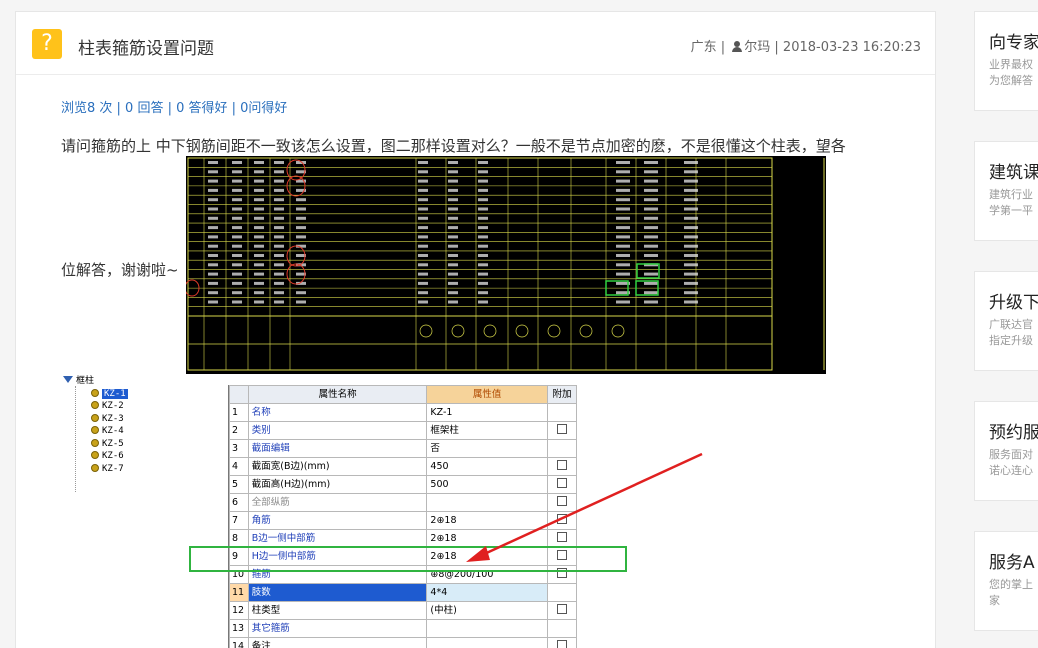 The width and height of the screenshot is (1038, 648). I want to click on sidebar-desc-line: 学第一平, so click(1011, 210).